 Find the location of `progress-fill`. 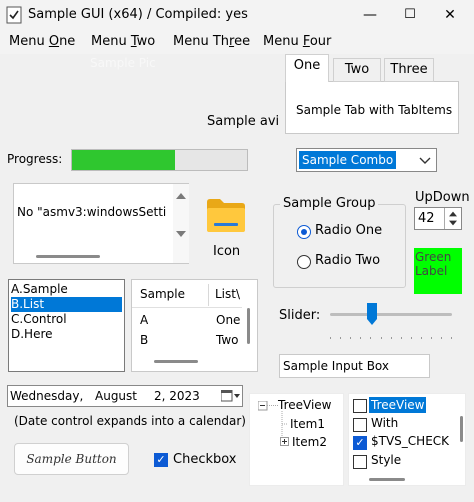

progress-fill is located at coordinates (124, 160).